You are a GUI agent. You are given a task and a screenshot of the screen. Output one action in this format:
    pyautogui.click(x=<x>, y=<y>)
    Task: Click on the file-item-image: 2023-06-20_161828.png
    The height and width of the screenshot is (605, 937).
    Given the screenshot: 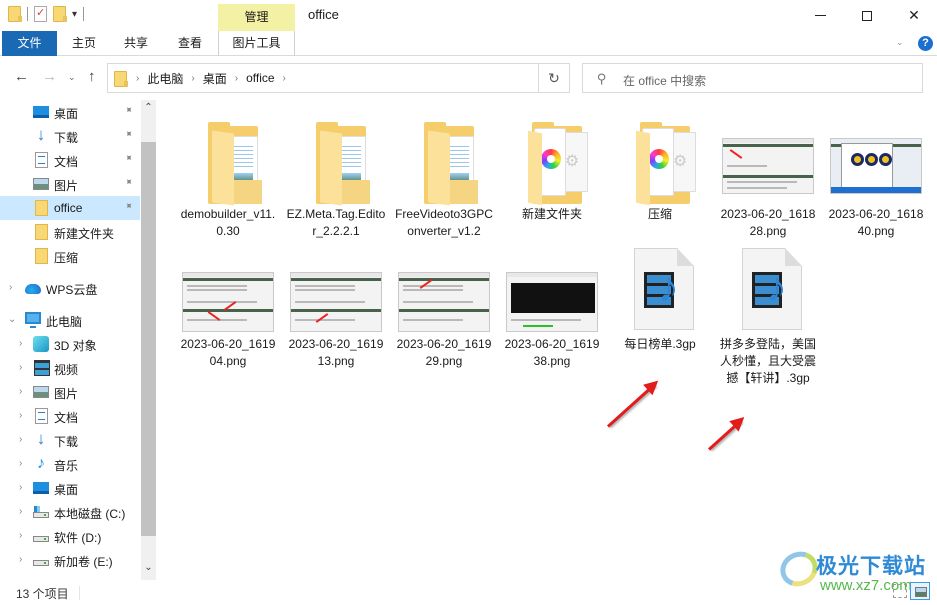 What is the action you would take?
    pyautogui.click(x=768, y=175)
    